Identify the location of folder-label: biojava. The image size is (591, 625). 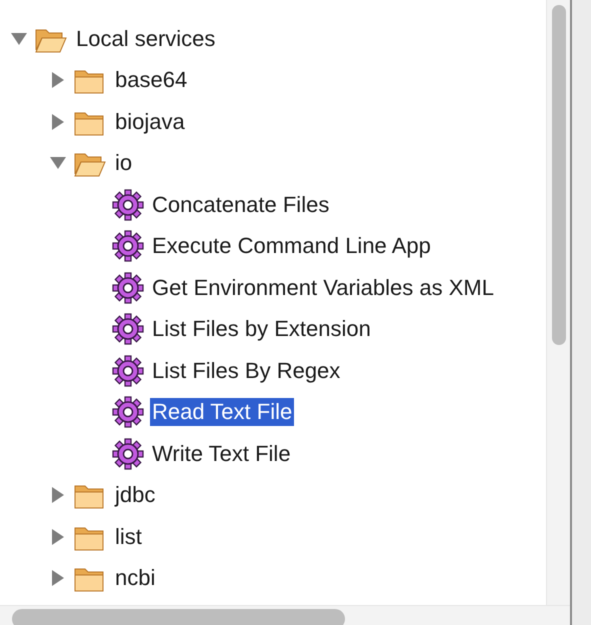
(150, 122).